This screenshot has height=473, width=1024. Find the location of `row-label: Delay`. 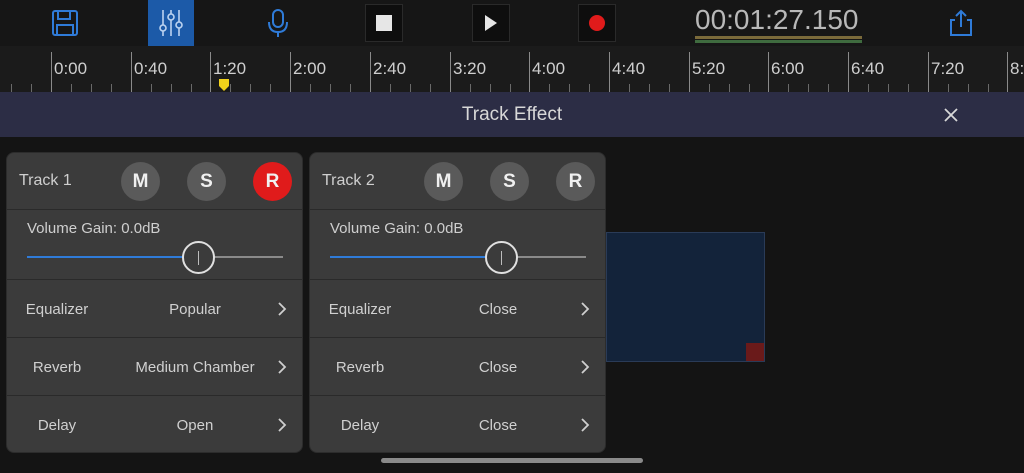

row-label: Delay is located at coordinates (57, 425).